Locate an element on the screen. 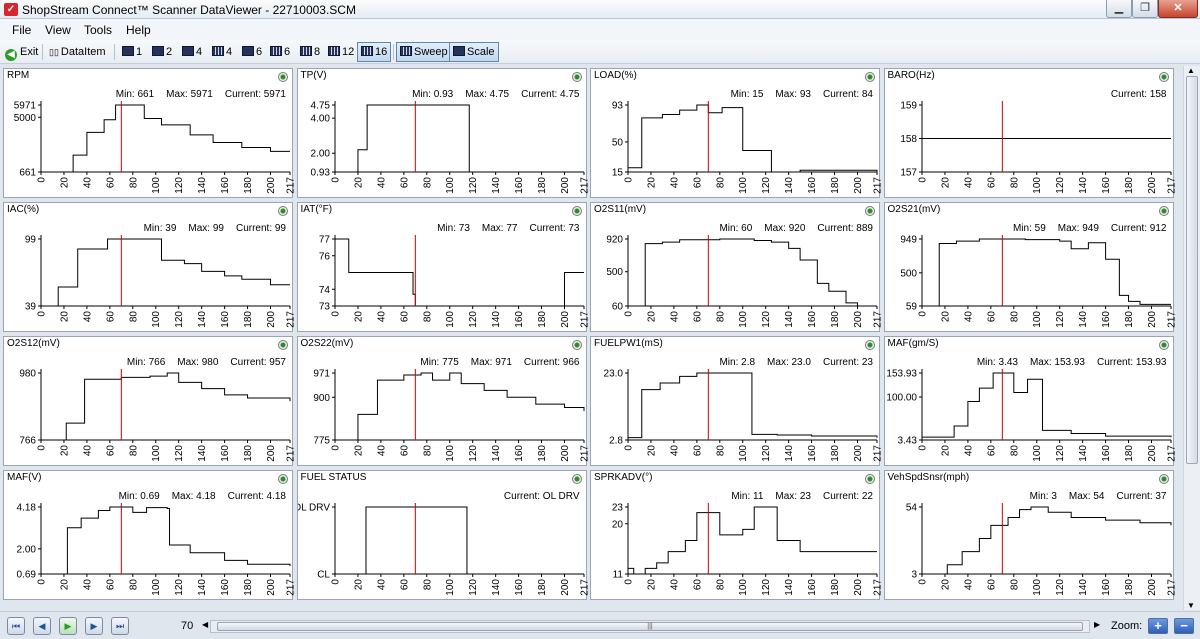  y-tick-label: 153.93 is located at coordinates (901, 374).